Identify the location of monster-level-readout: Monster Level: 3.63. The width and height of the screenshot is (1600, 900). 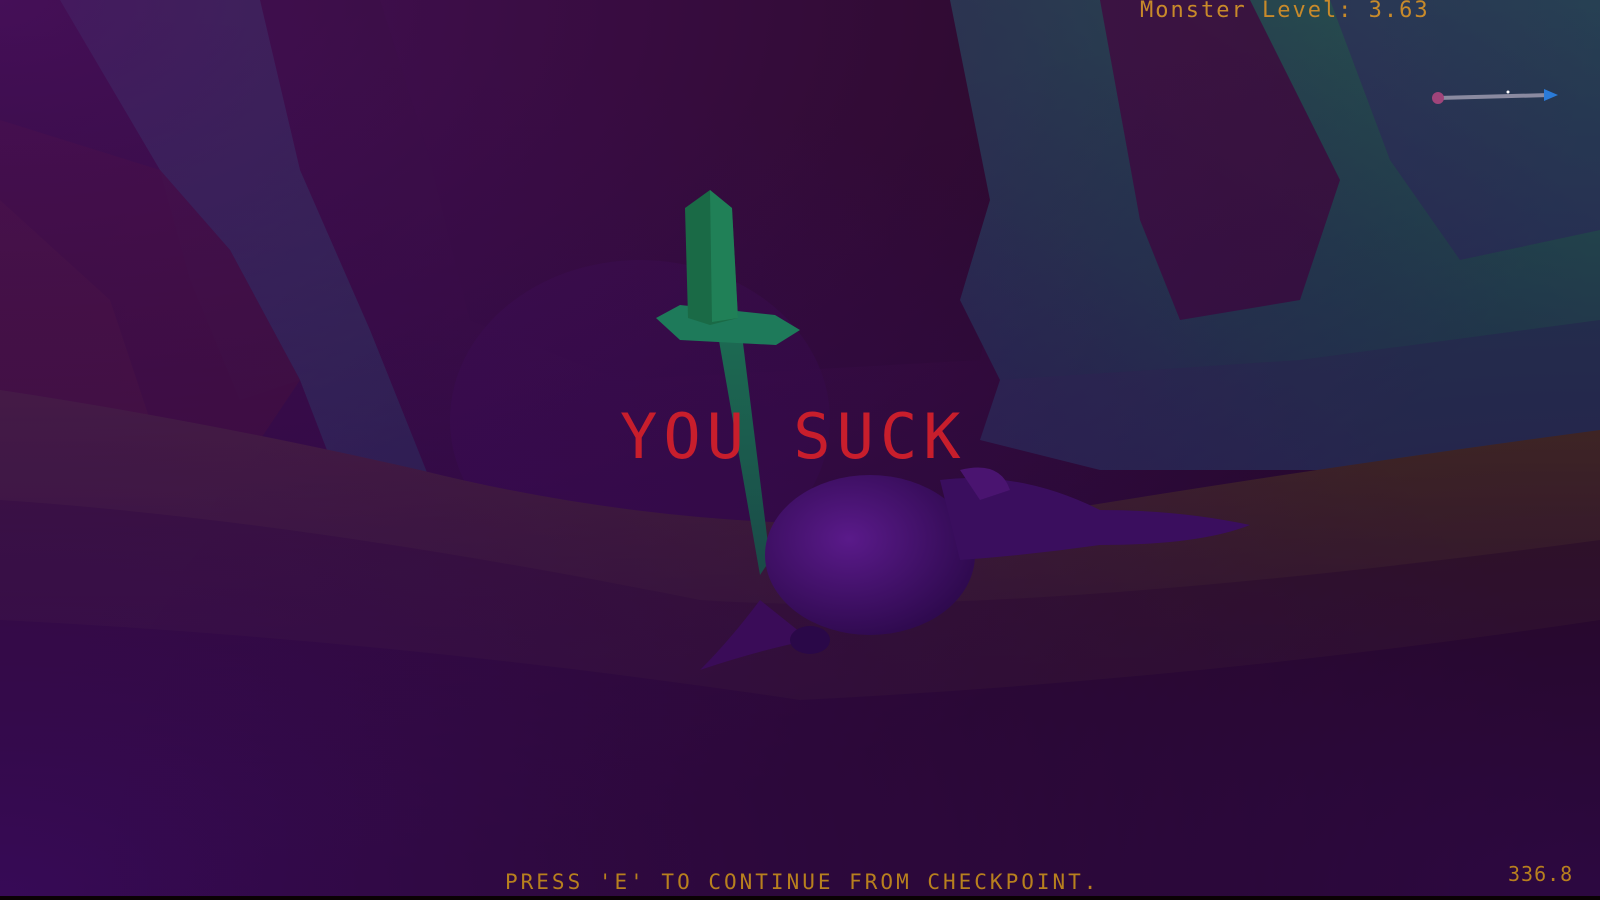
(1285, 11).